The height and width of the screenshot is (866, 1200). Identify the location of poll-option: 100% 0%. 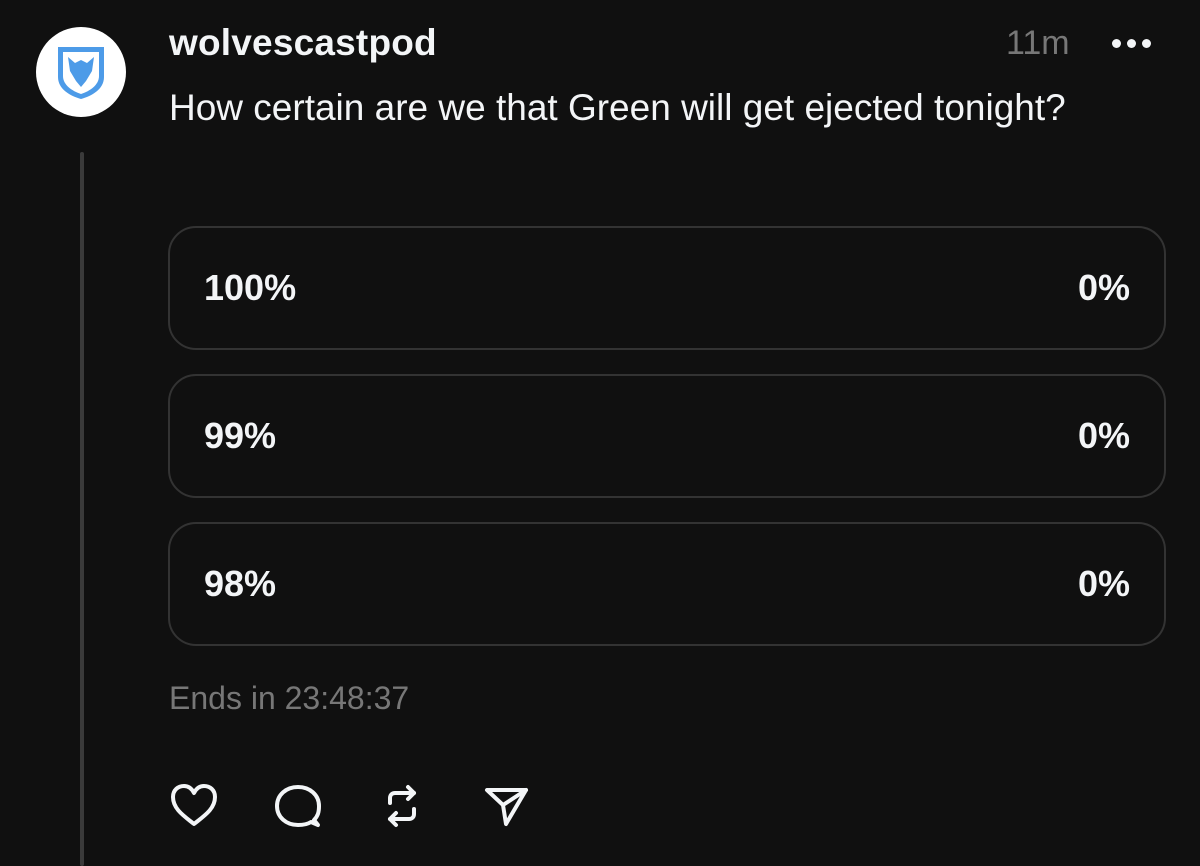
(667, 288).